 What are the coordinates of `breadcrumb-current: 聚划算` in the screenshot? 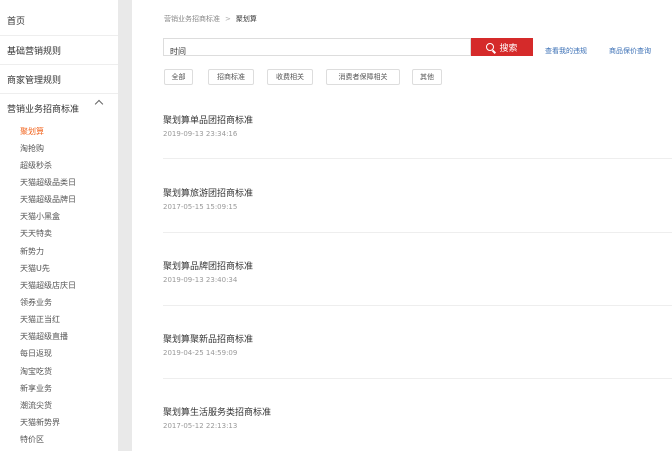 It's located at (246, 19).